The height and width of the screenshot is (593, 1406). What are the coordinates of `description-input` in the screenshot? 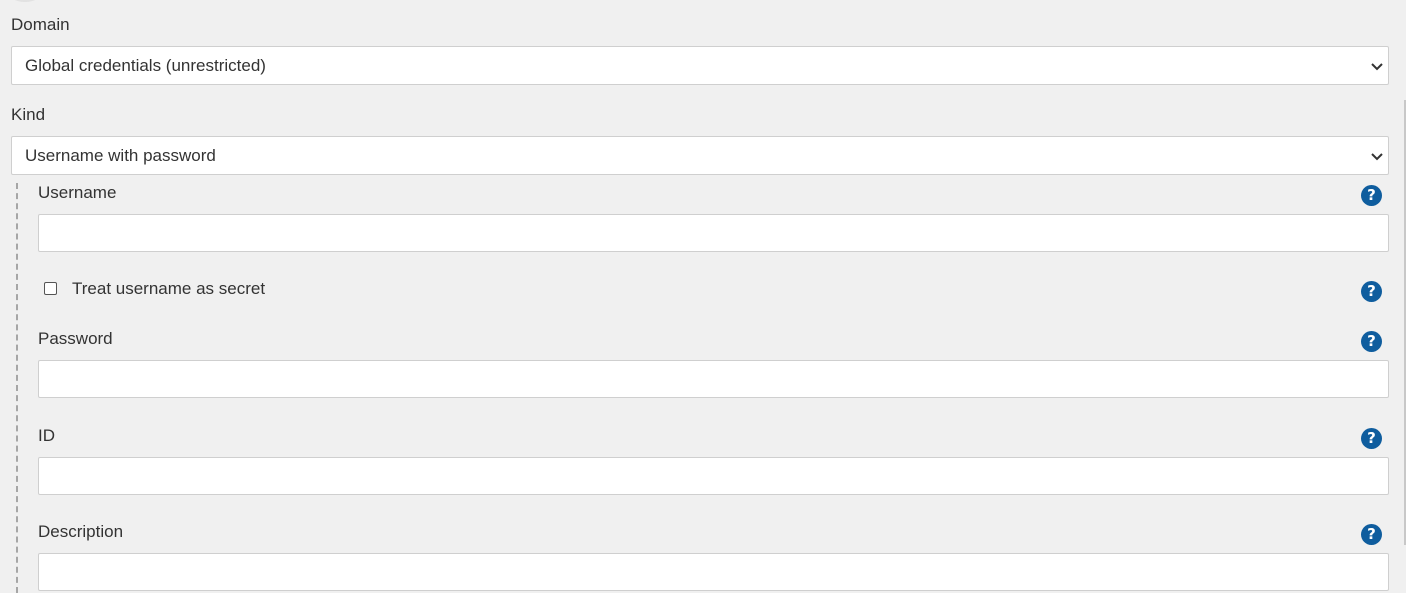 It's located at (713, 572).